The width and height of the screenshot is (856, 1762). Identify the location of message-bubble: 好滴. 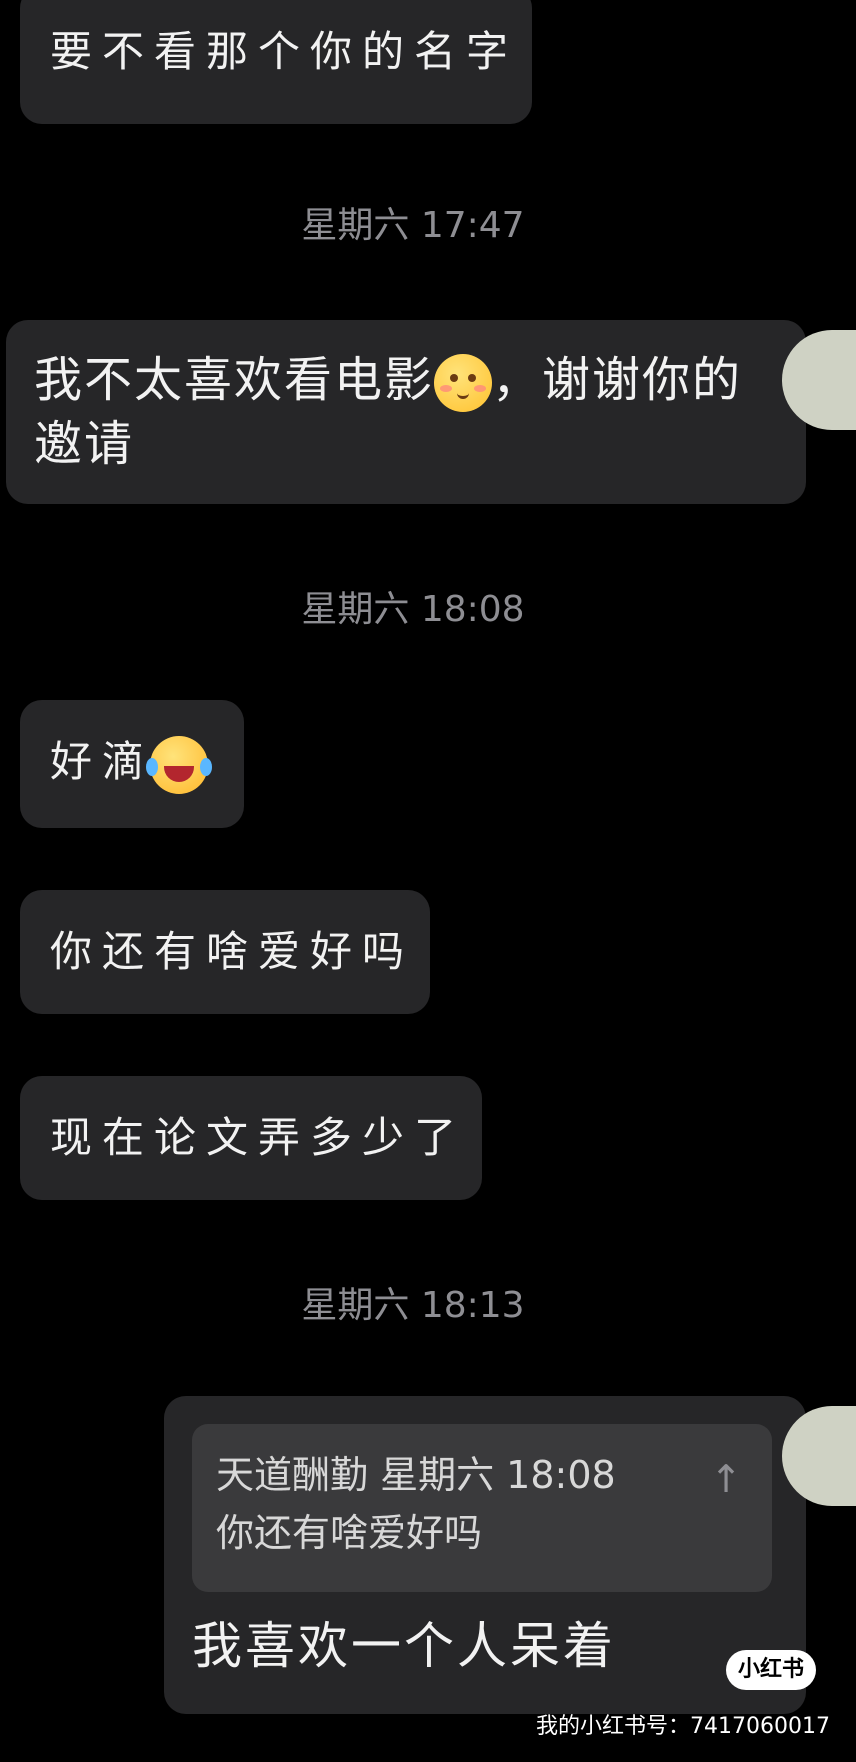
(132, 764).